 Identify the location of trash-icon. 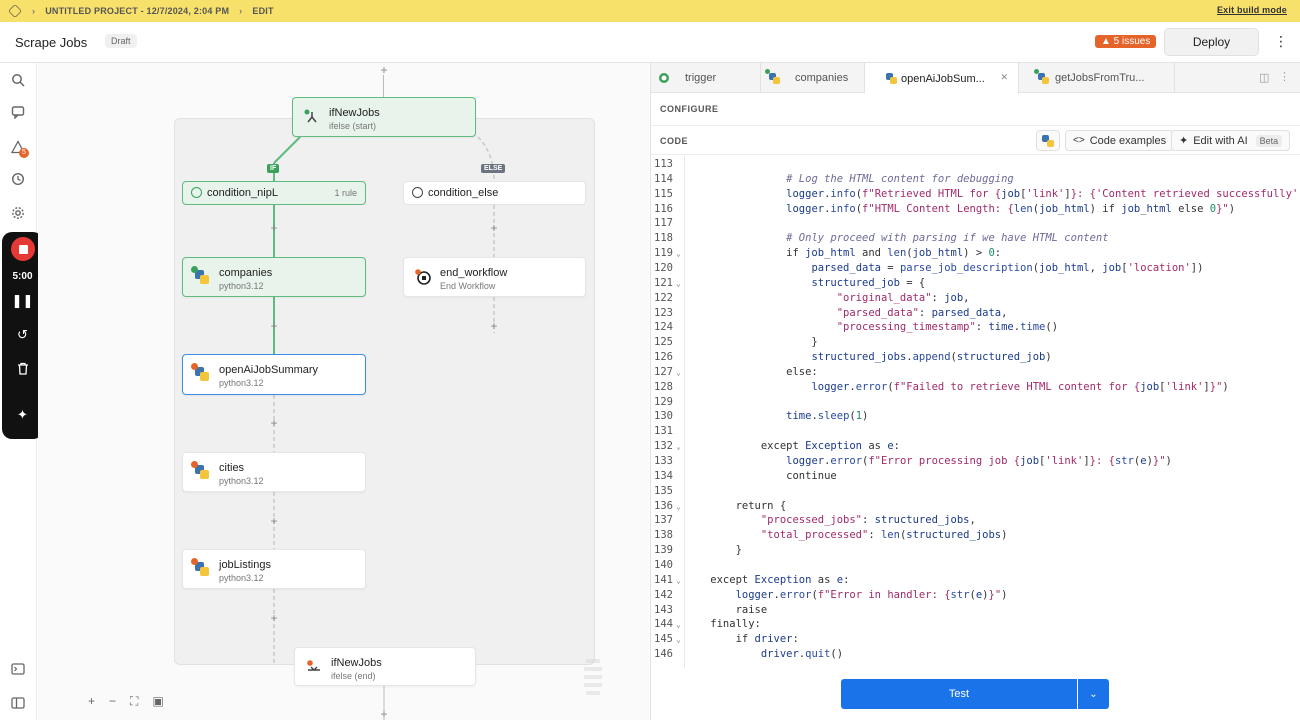
(22, 370).